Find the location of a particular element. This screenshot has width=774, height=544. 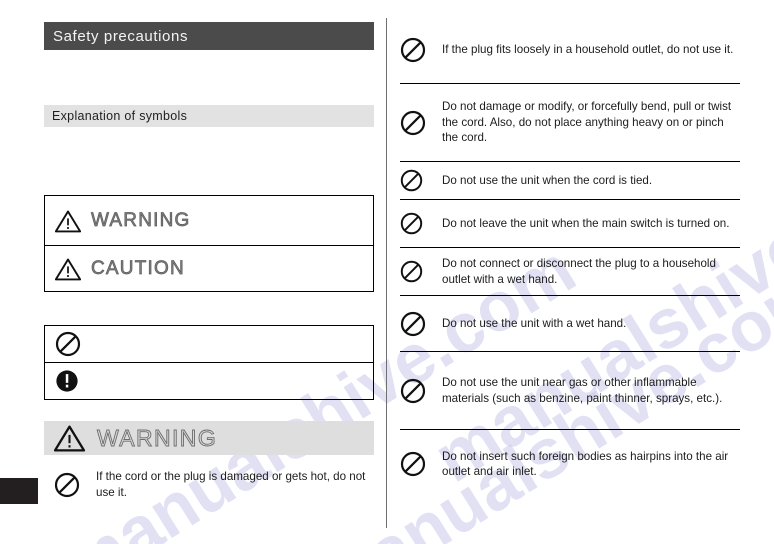

instruction-item: Do not use the unit with a wet hand. is located at coordinates (570, 324).